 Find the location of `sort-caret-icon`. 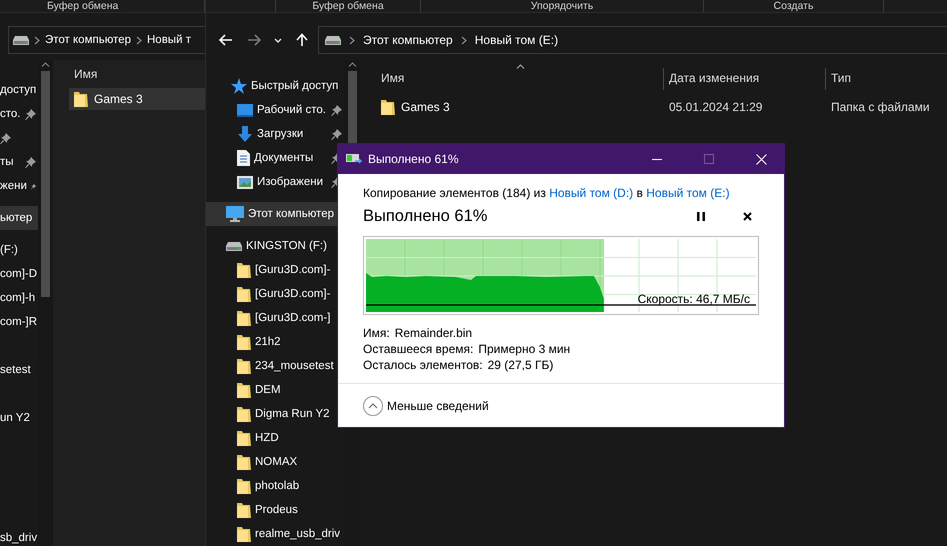

sort-caret-icon is located at coordinates (520, 66).